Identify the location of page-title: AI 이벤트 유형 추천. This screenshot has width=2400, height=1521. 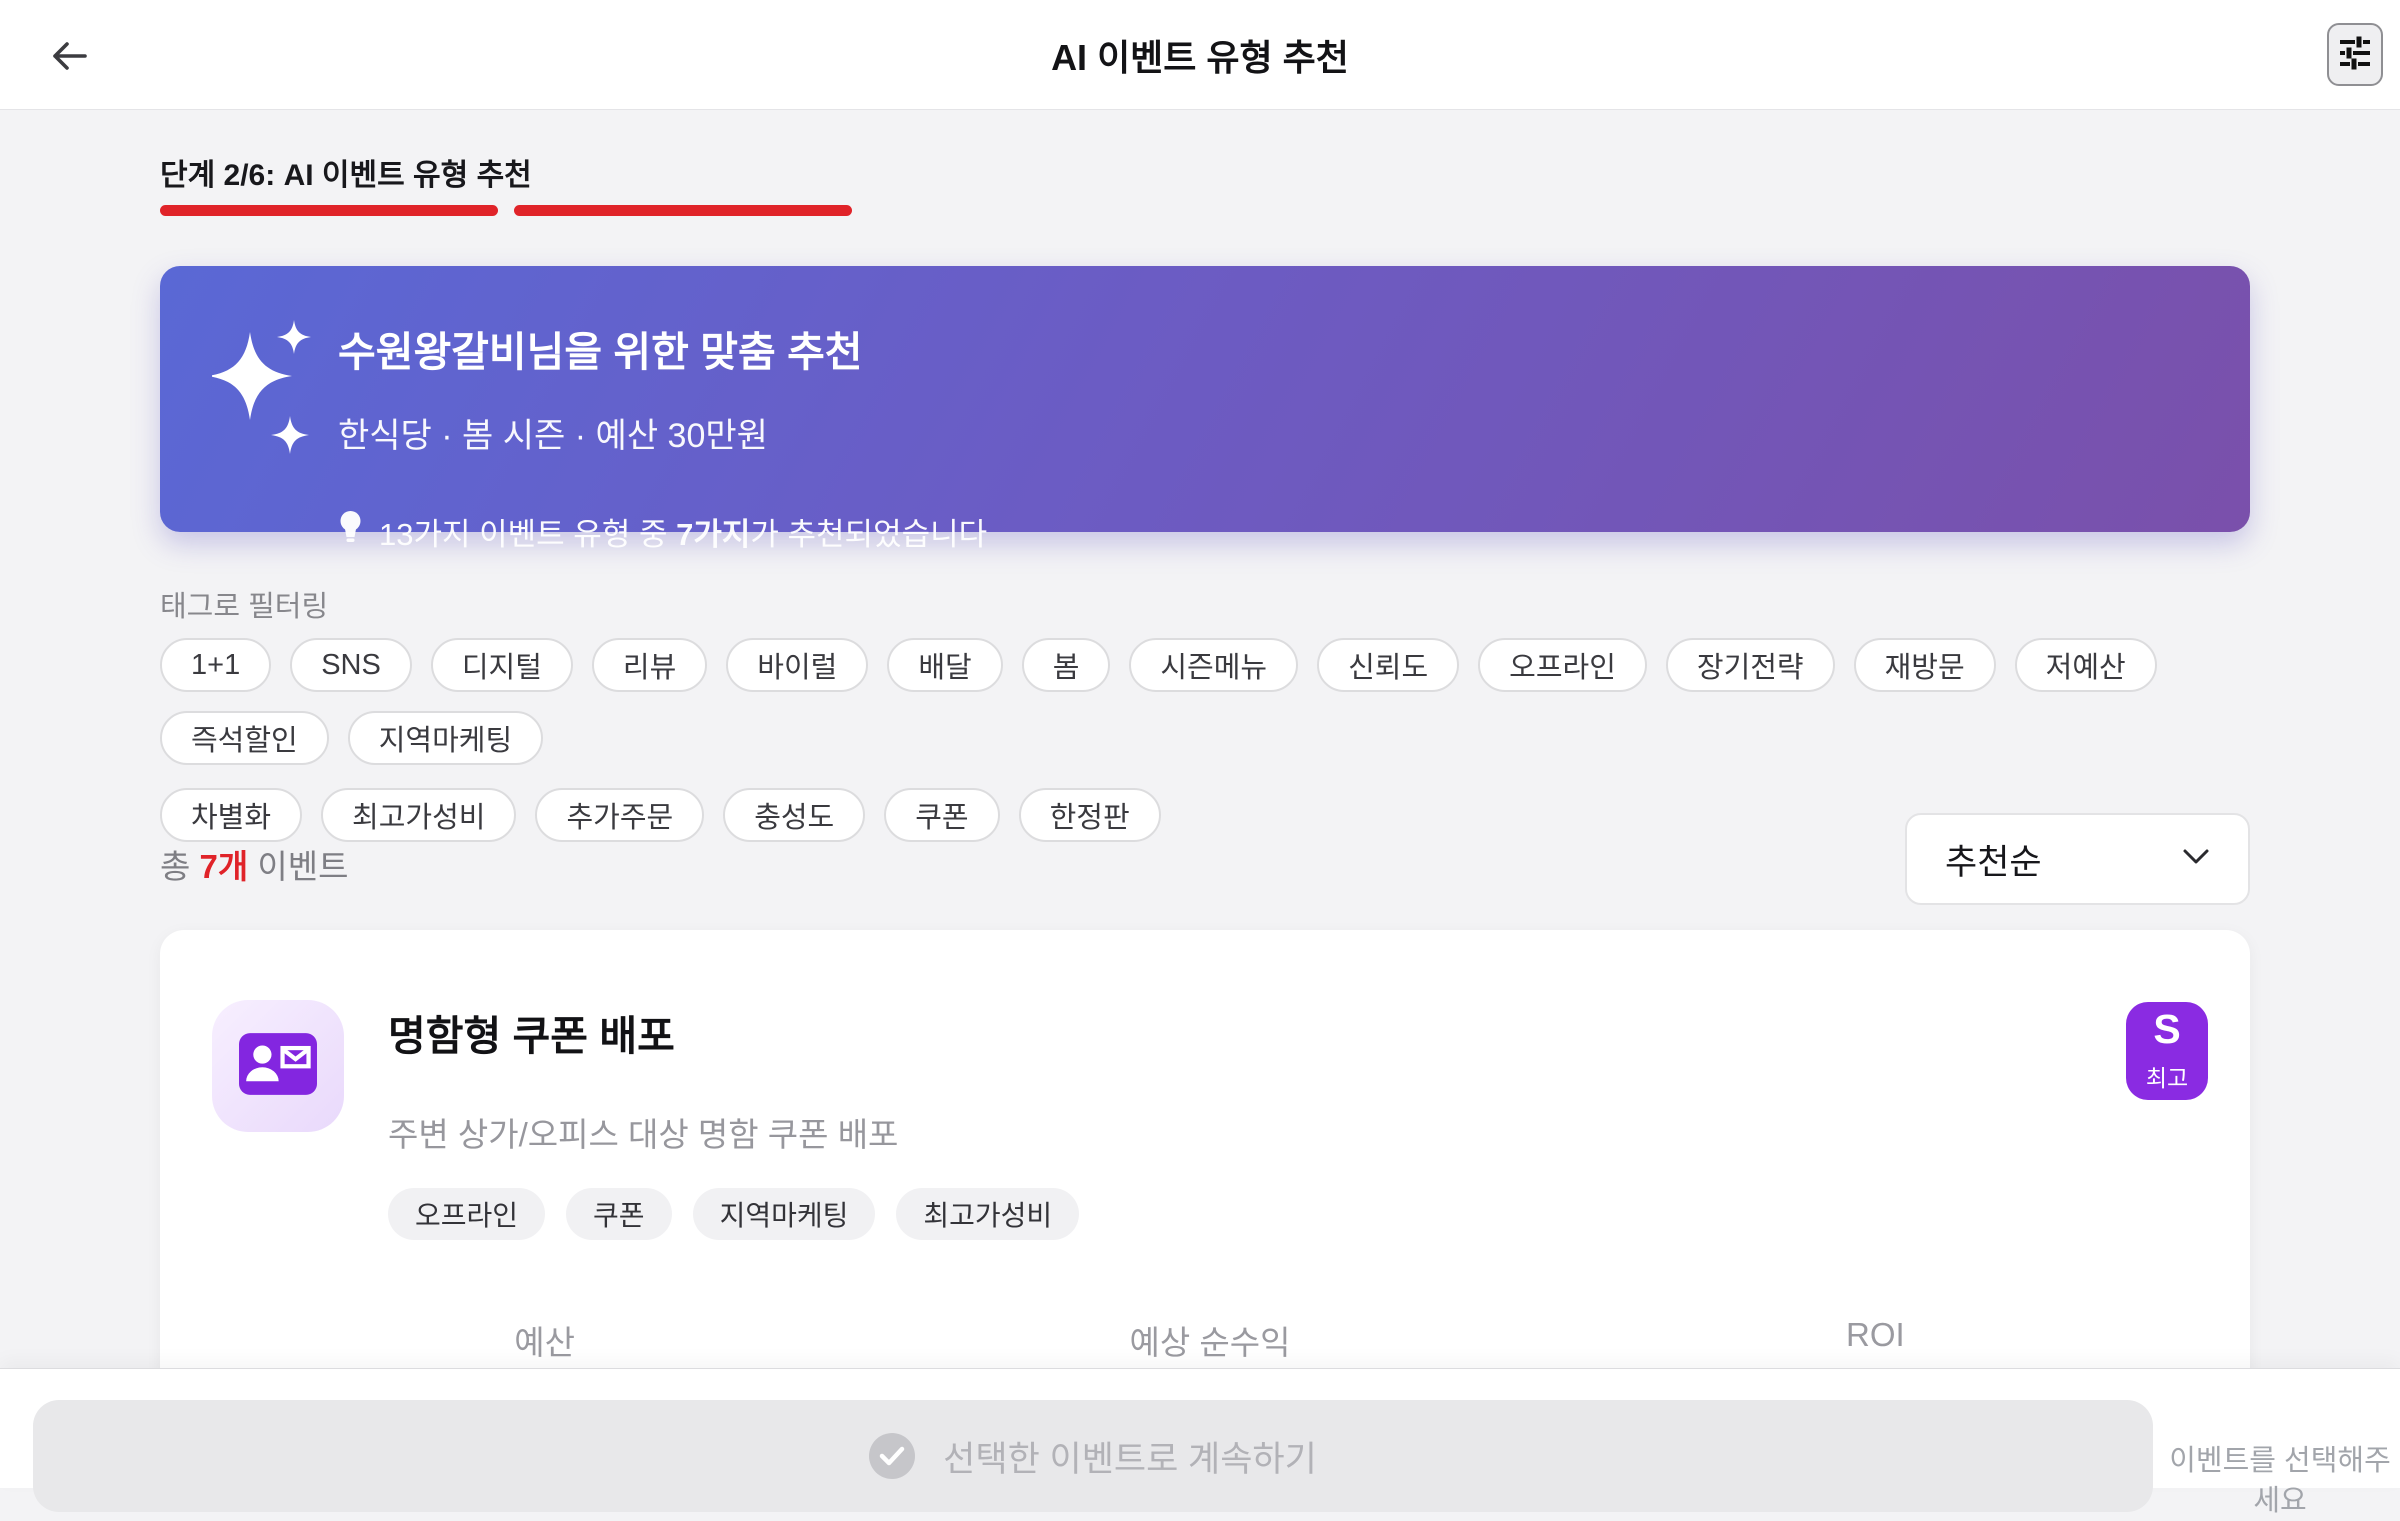
(1200, 57).